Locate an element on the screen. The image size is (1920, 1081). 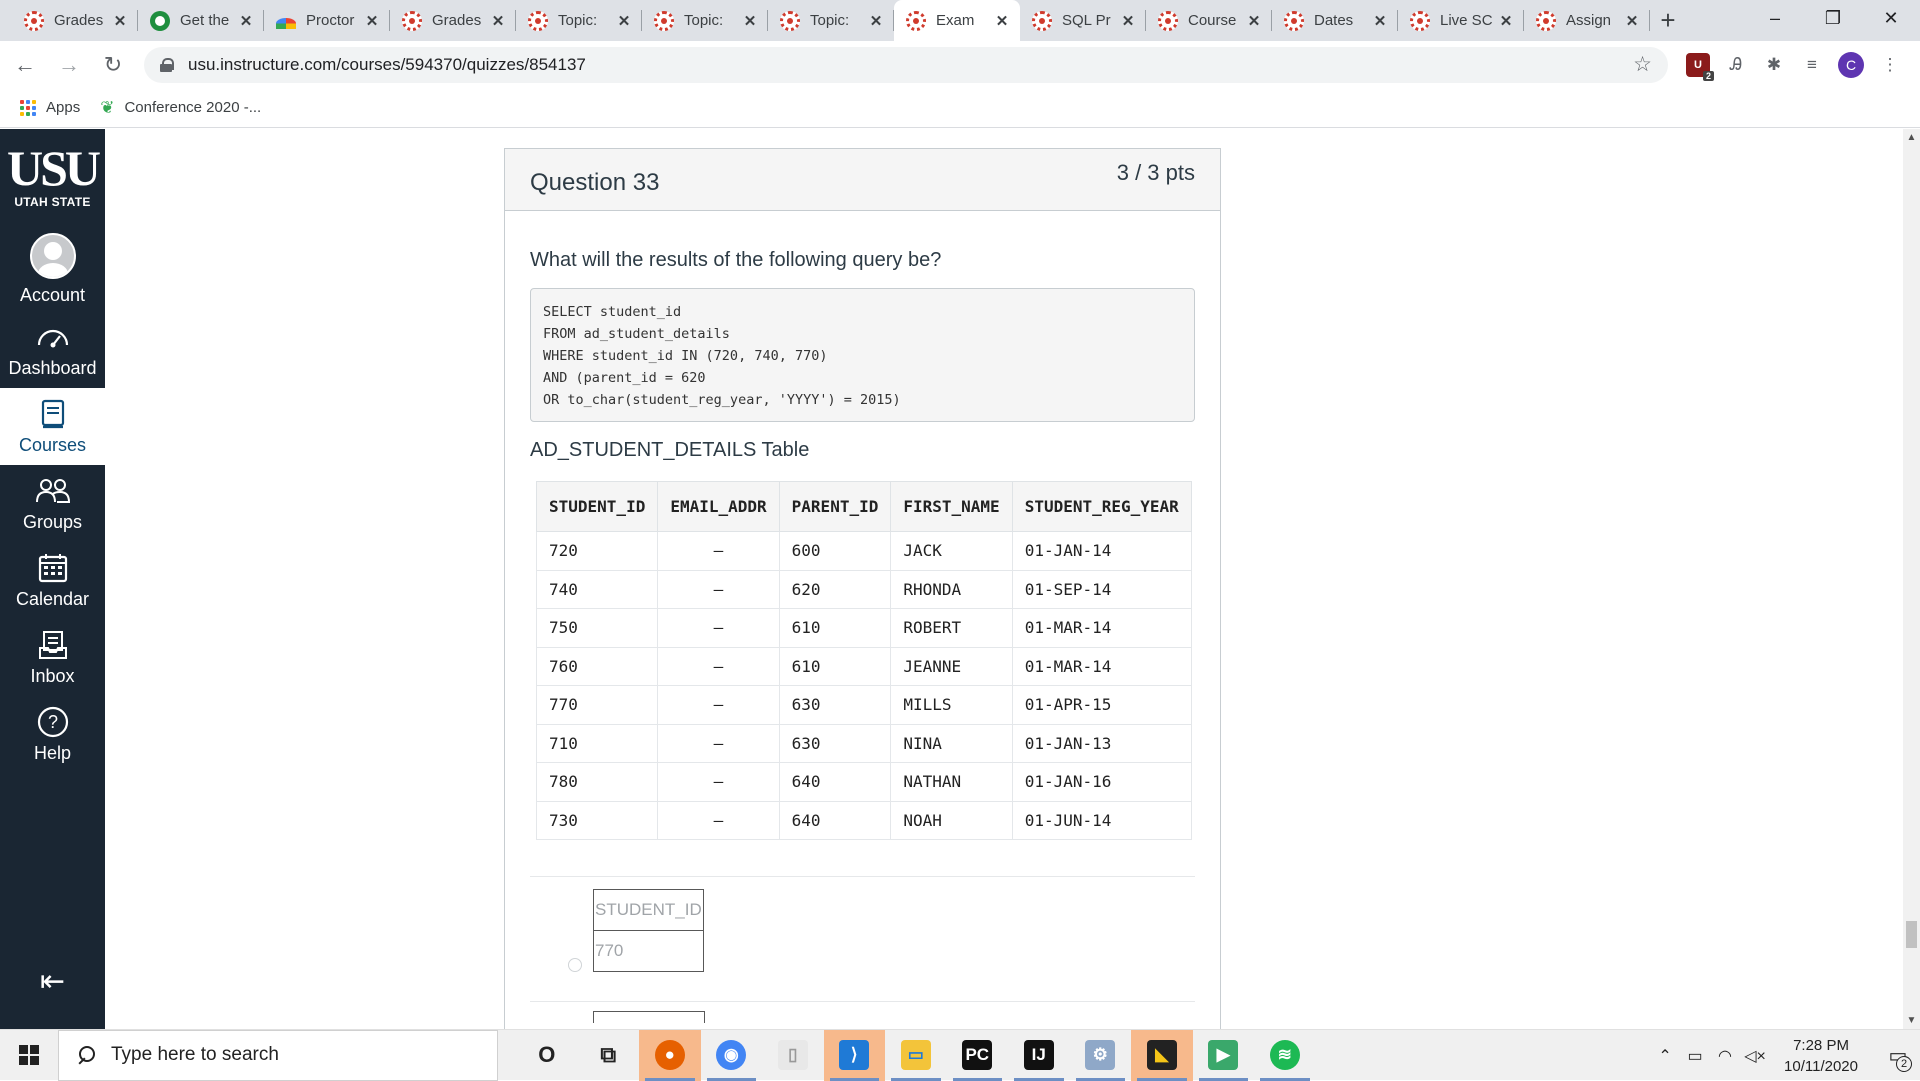
tray-overflow-icon: ⌃ is located at coordinates (1665, 1056).